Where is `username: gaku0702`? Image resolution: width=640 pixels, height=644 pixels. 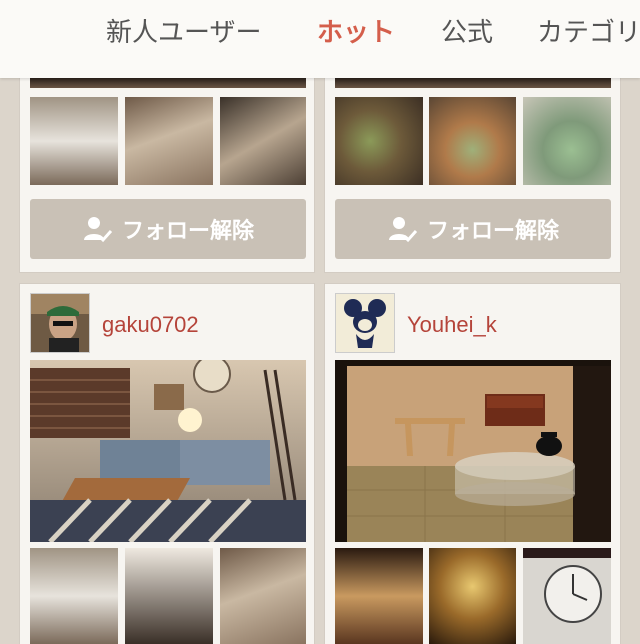 username: gaku0702 is located at coordinates (150, 325).